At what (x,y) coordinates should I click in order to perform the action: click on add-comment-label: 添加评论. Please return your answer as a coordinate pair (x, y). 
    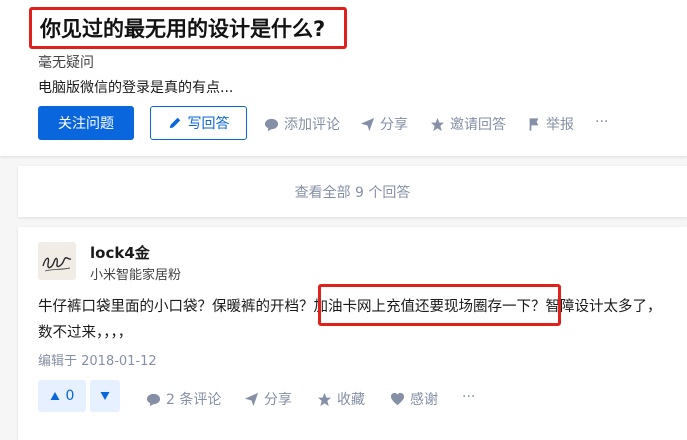
    Looking at the image, I should click on (312, 125).